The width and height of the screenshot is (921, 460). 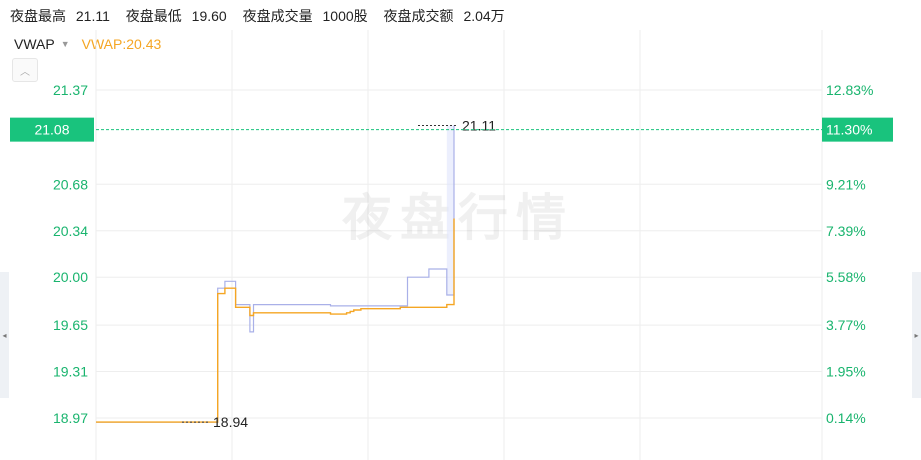 What do you see at coordinates (849, 130) in the screenshot?
I see `current-pct-text: 11.30%` at bounding box center [849, 130].